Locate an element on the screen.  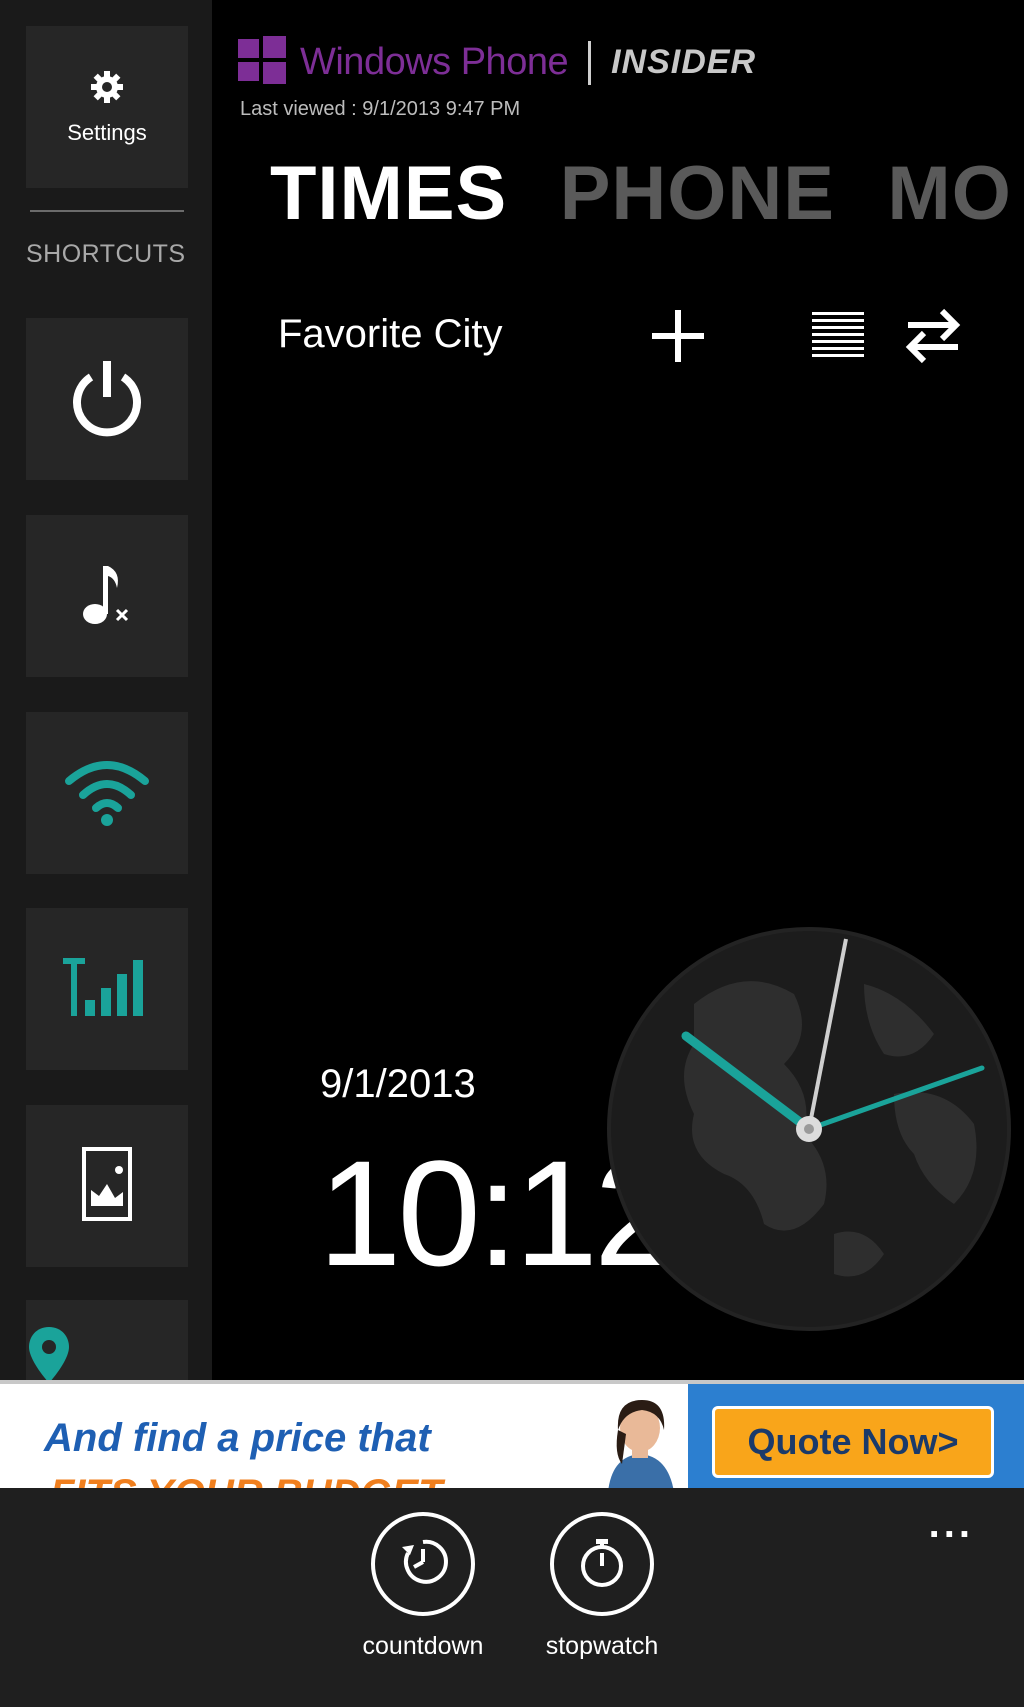
shortcut-cellular is located at coordinates (107, 989).